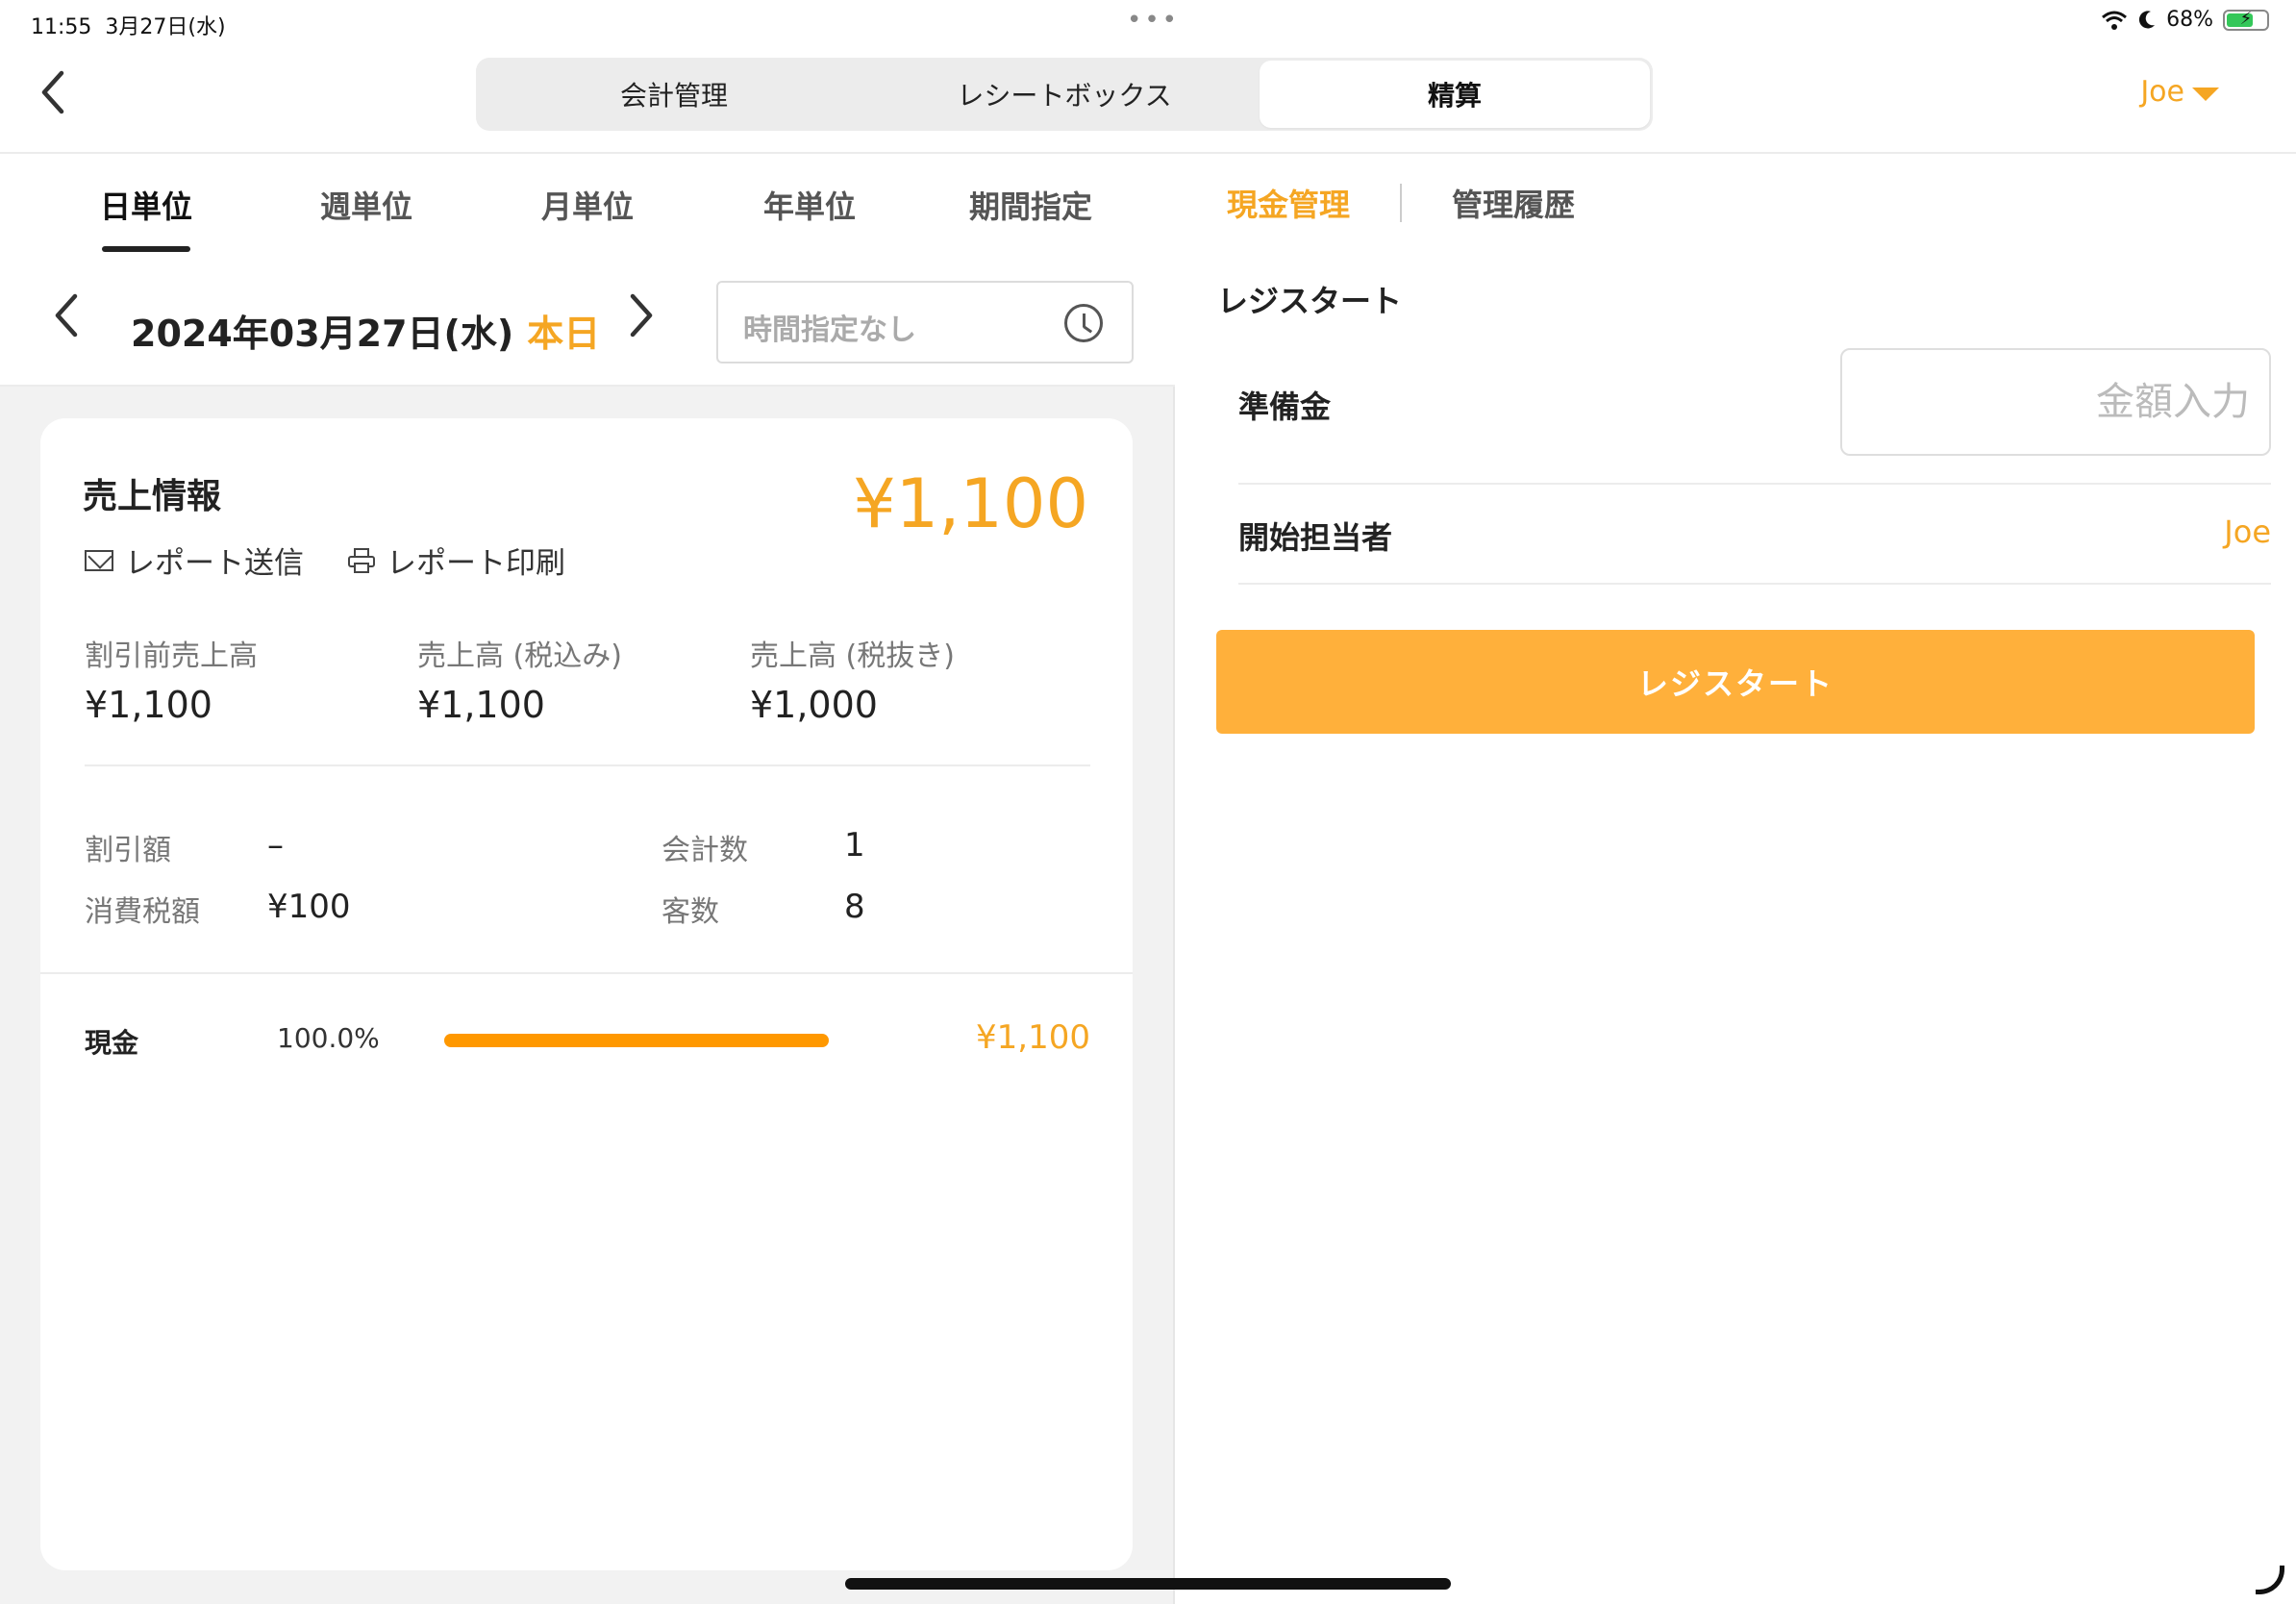  What do you see at coordinates (2115, 20) in the screenshot?
I see `wifi-icon` at bounding box center [2115, 20].